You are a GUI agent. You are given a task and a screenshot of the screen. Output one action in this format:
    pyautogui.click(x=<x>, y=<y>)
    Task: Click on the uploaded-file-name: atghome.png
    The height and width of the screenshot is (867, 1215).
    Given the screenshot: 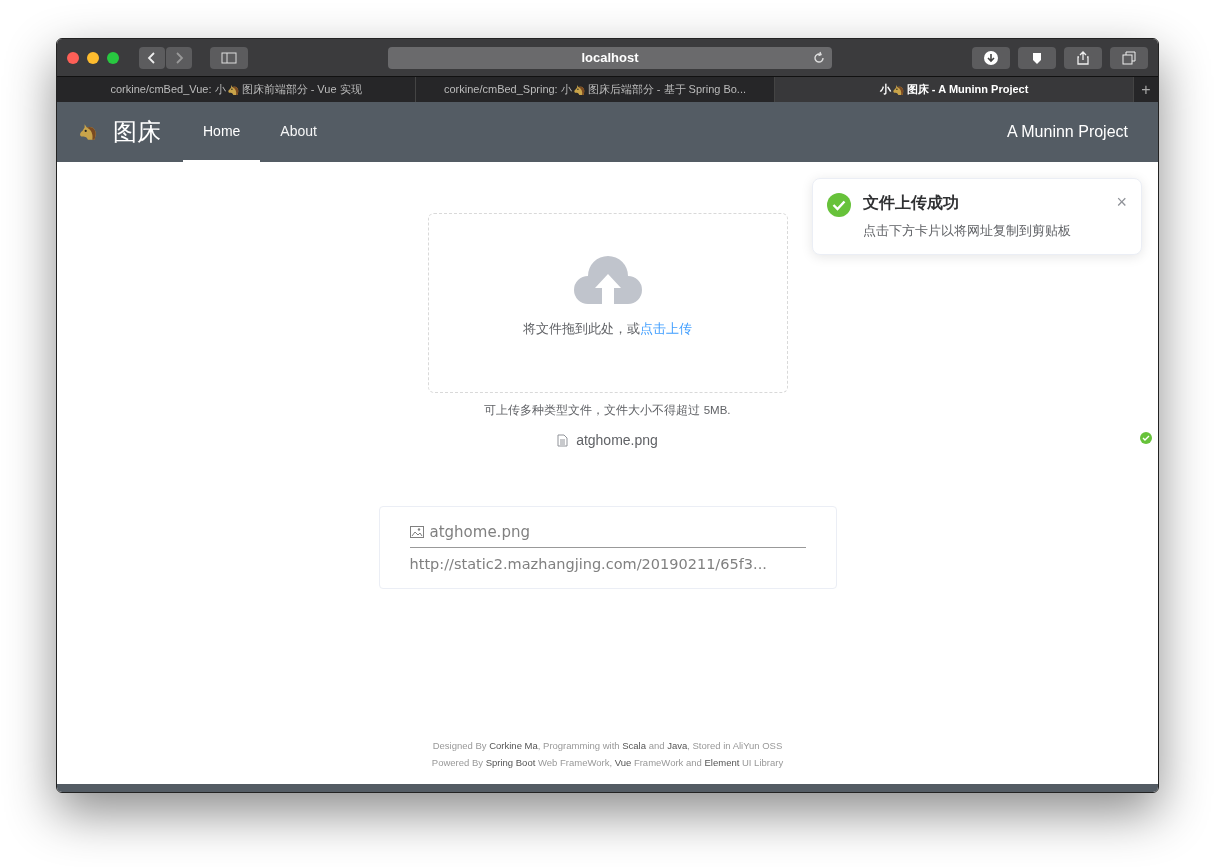 What is the action you would take?
    pyautogui.click(x=617, y=440)
    